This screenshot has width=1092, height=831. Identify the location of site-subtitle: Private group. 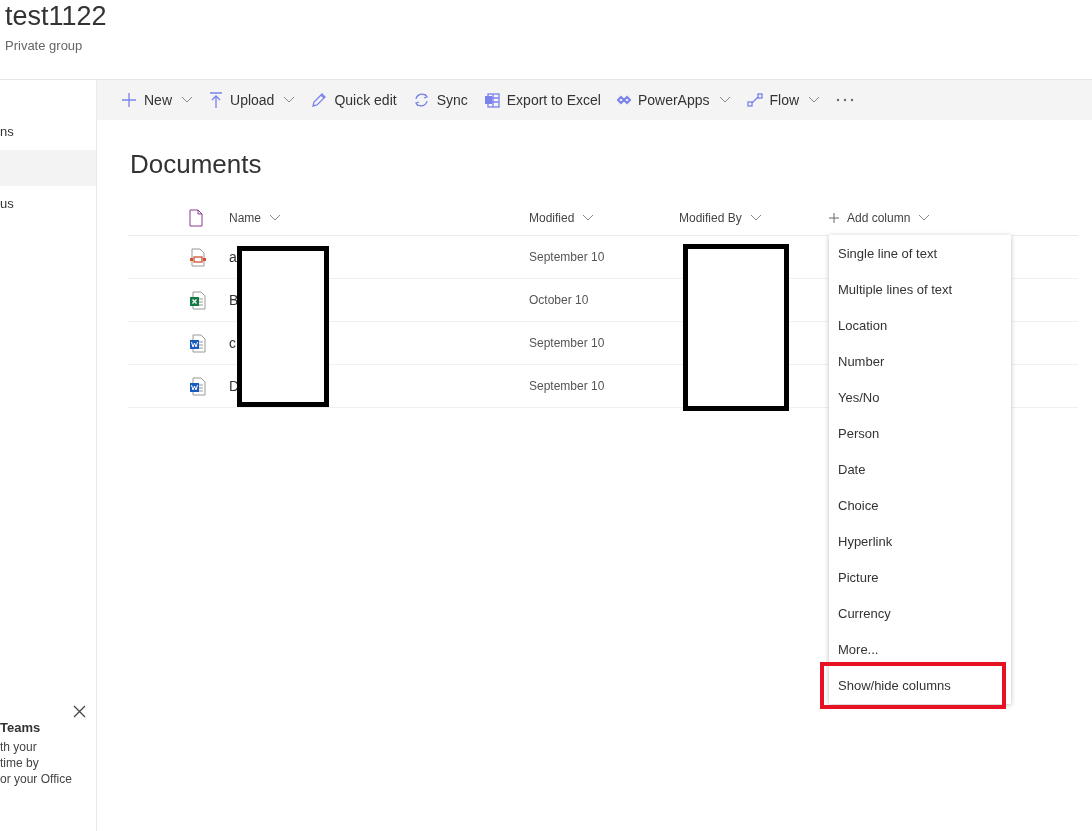
(44, 45).